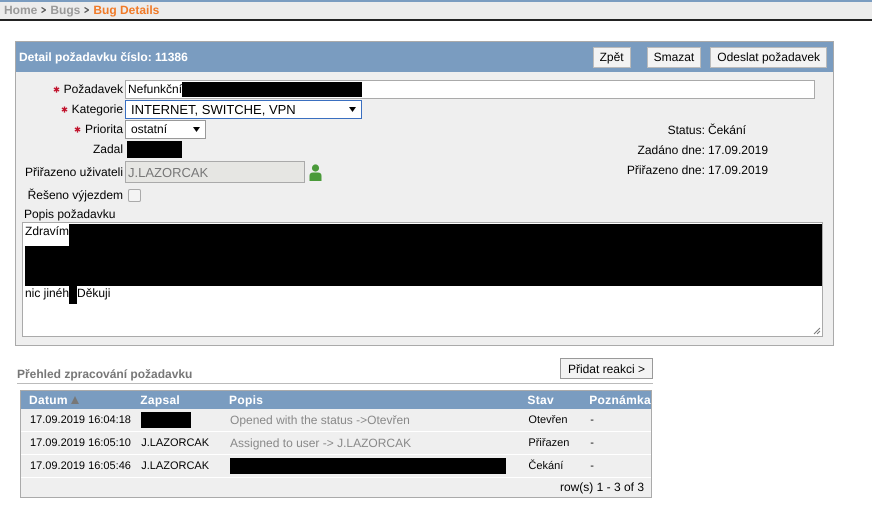 The image size is (872, 506). Describe the element at coordinates (674, 57) in the screenshot. I see `delete-button: Smazat` at that location.